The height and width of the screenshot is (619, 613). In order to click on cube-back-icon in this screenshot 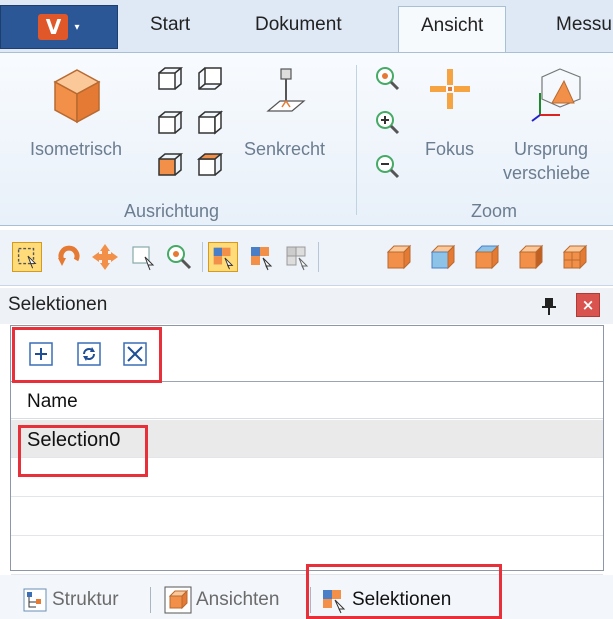, I will do `click(443, 257)`.